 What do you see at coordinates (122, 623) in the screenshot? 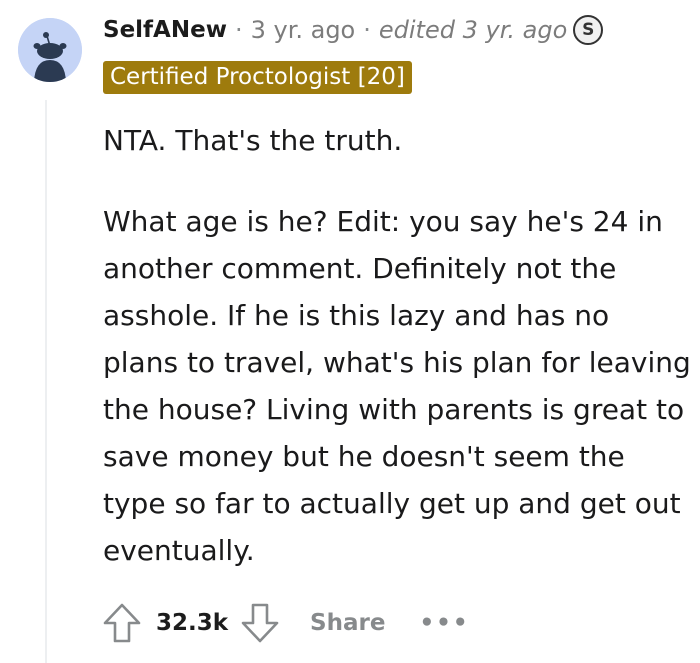
I see `upvote-icon` at bounding box center [122, 623].